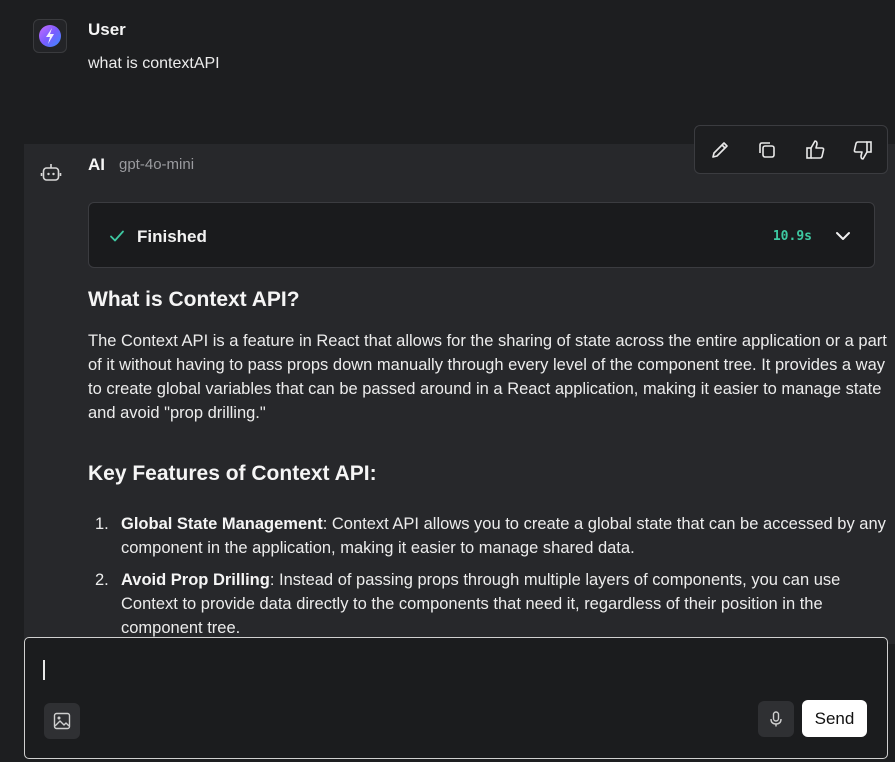 Image resolution: width=895 pixels, height=762 pixels. I want to click on image-icon, so click(62, 721).